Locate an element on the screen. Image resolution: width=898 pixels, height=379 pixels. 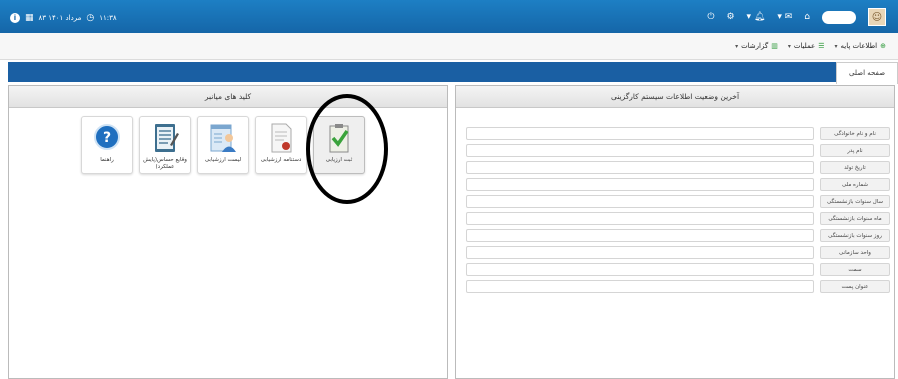
field-label: روز سنوات بازنشستگی is located at coordinates (855, 235).